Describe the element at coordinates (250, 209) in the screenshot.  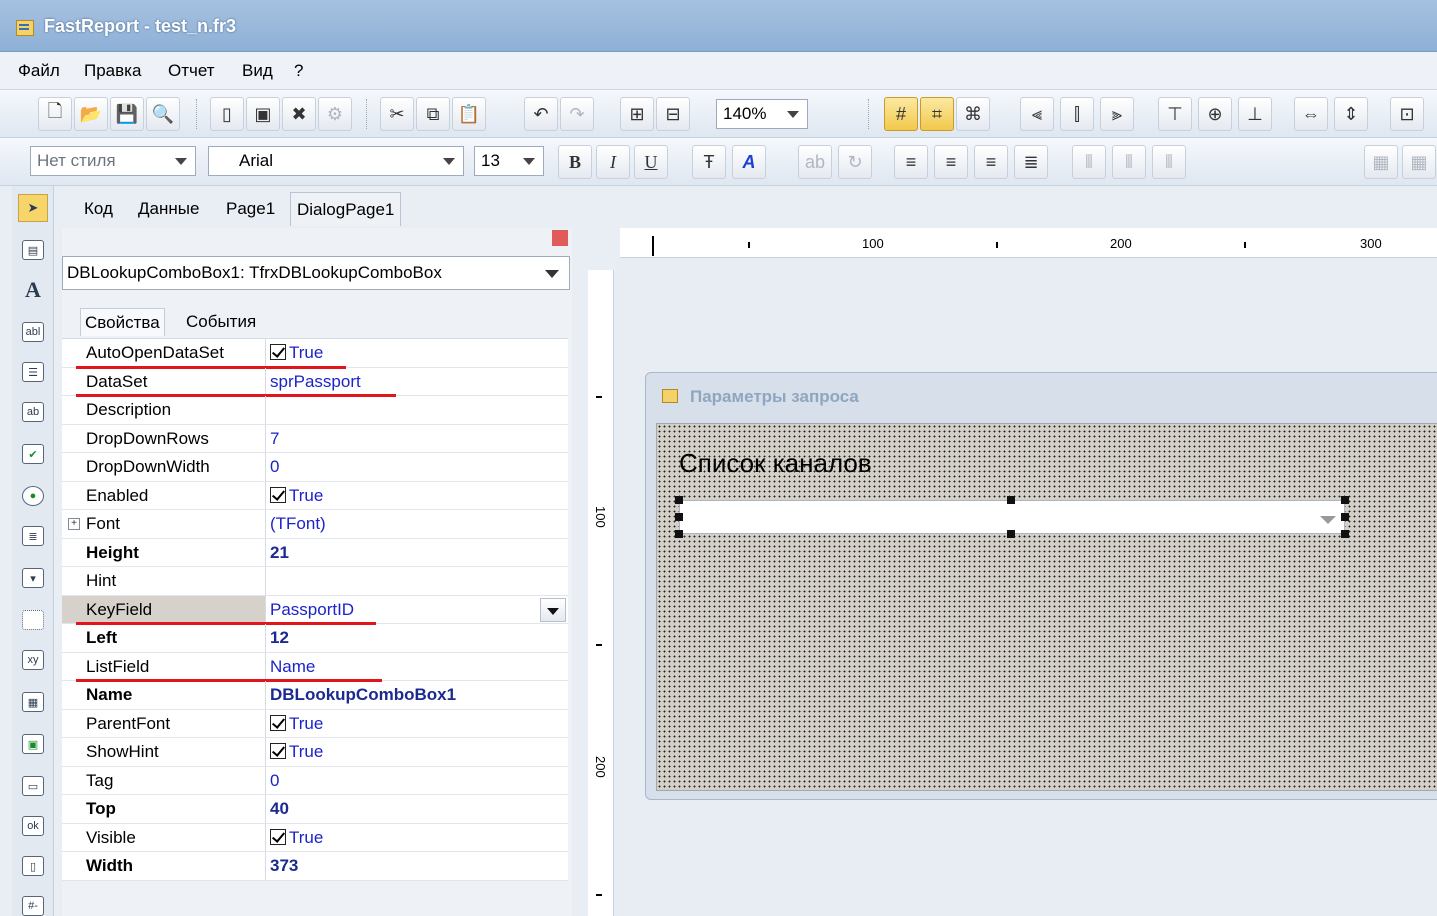
I see `tab-page1: Page1` at that location.